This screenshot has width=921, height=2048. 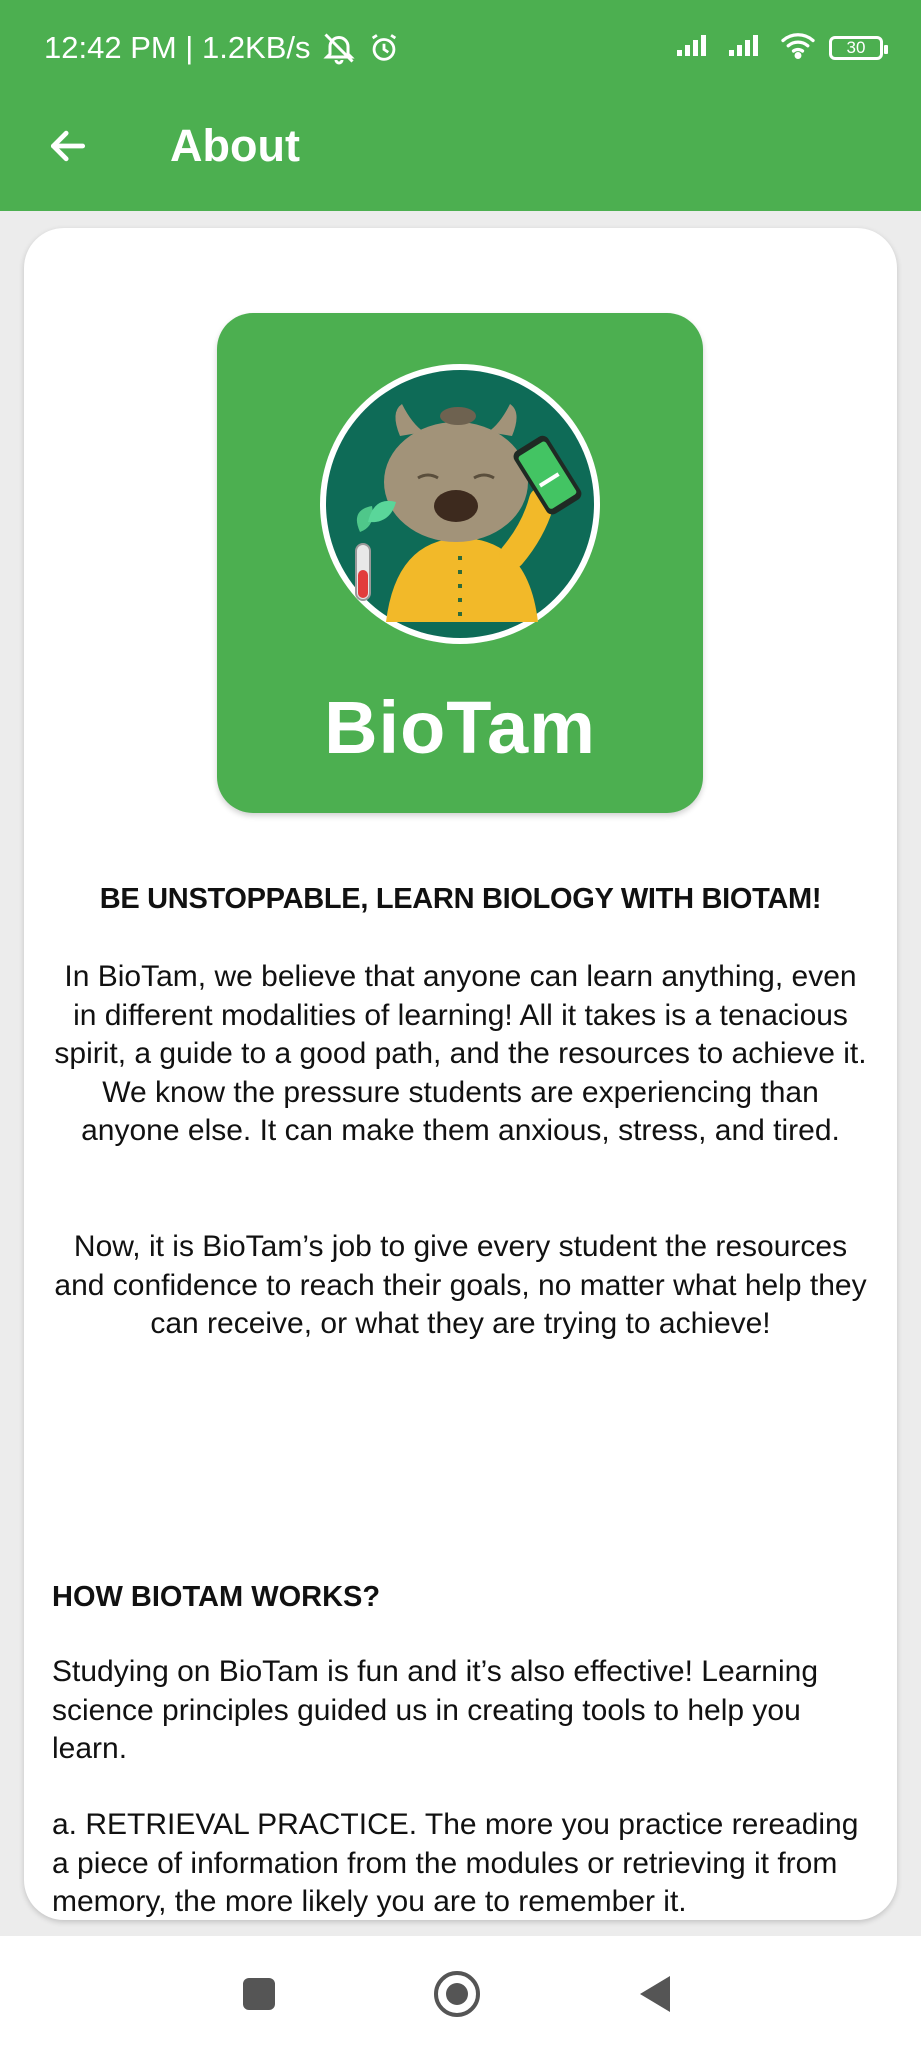 I want to click on page-title: About, so click(x=235, y=145).